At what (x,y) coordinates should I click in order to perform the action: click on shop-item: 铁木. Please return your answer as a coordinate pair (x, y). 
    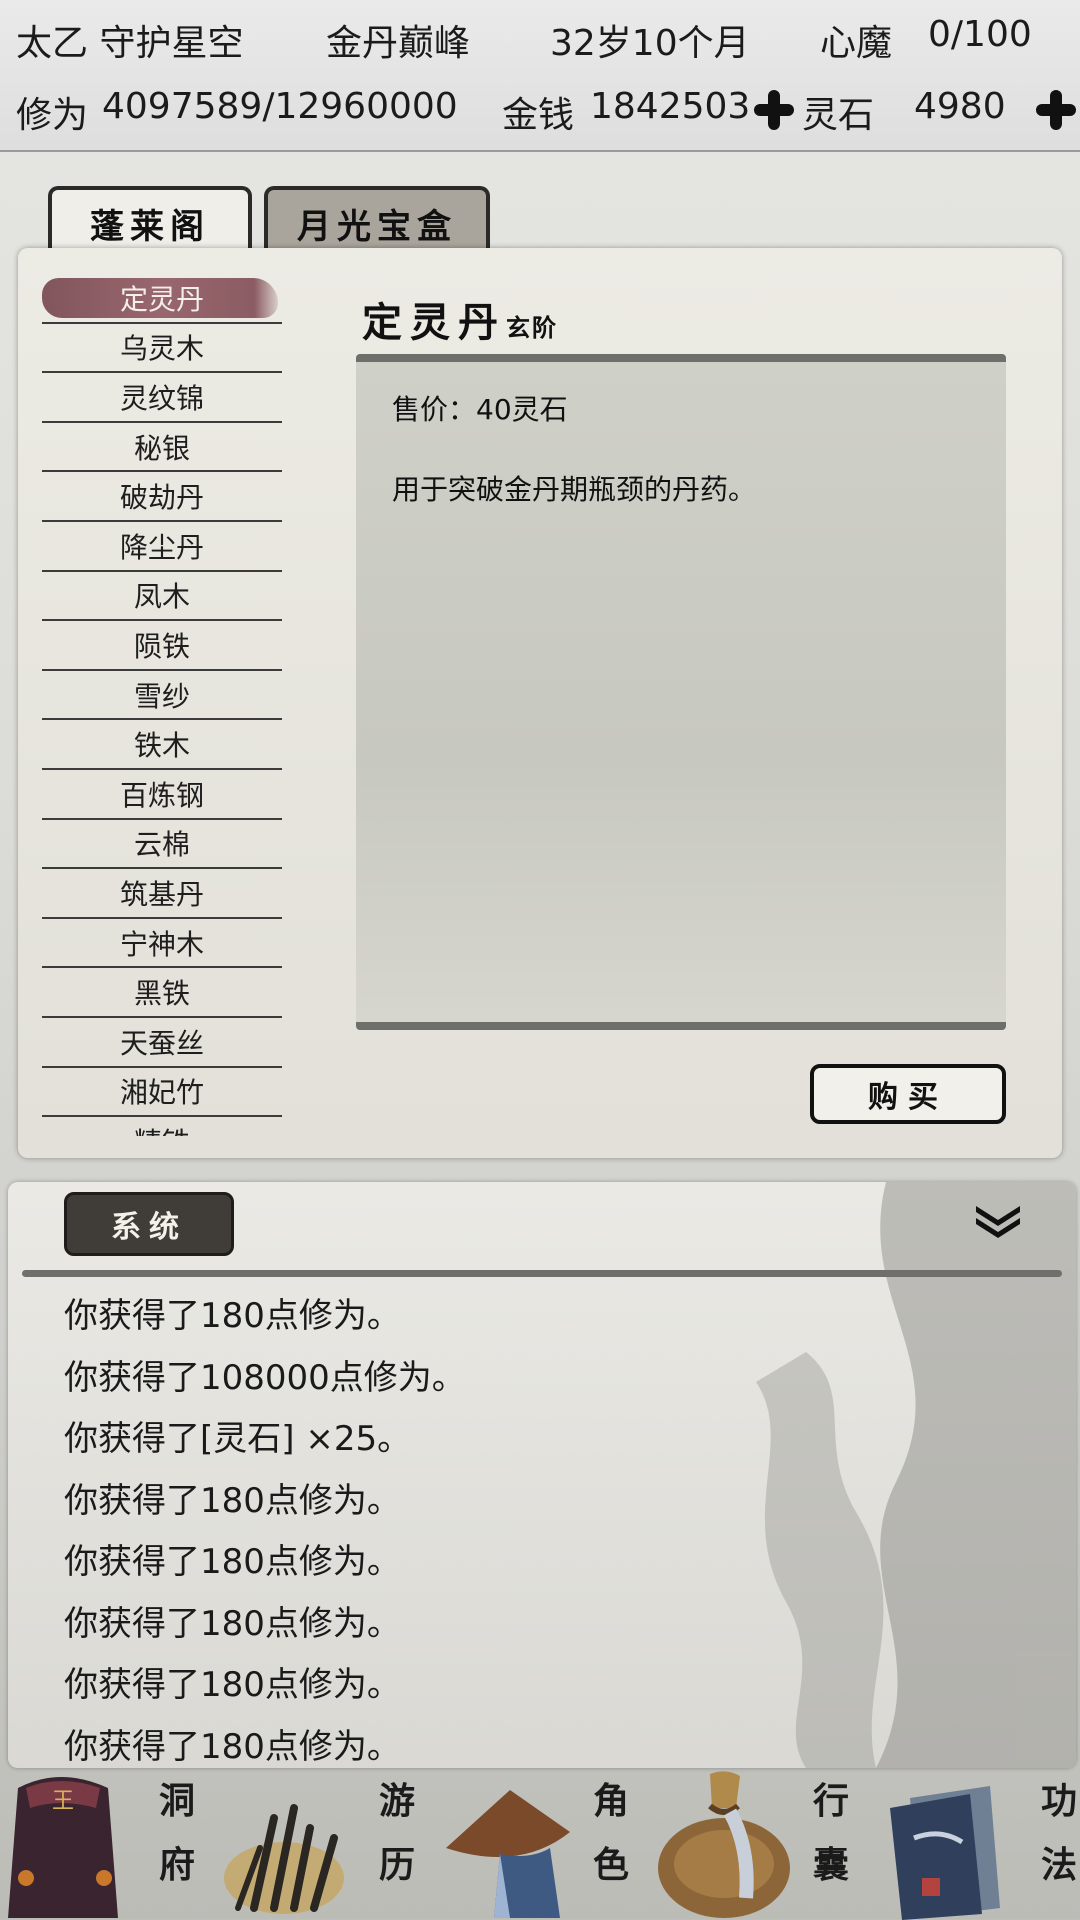
    Looking at the image, I should click on (162, 745).